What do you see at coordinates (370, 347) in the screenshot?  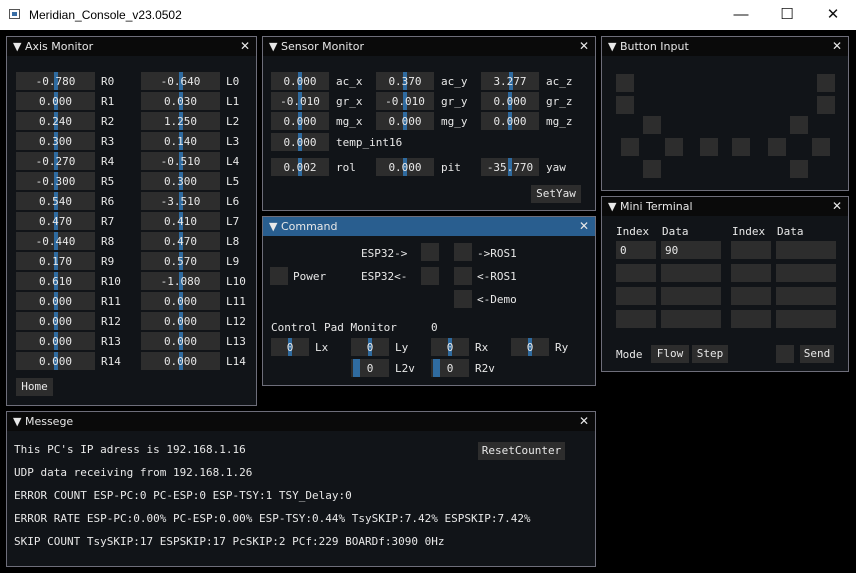 I see `ly-field: 0` at bounding box center [370, 347].